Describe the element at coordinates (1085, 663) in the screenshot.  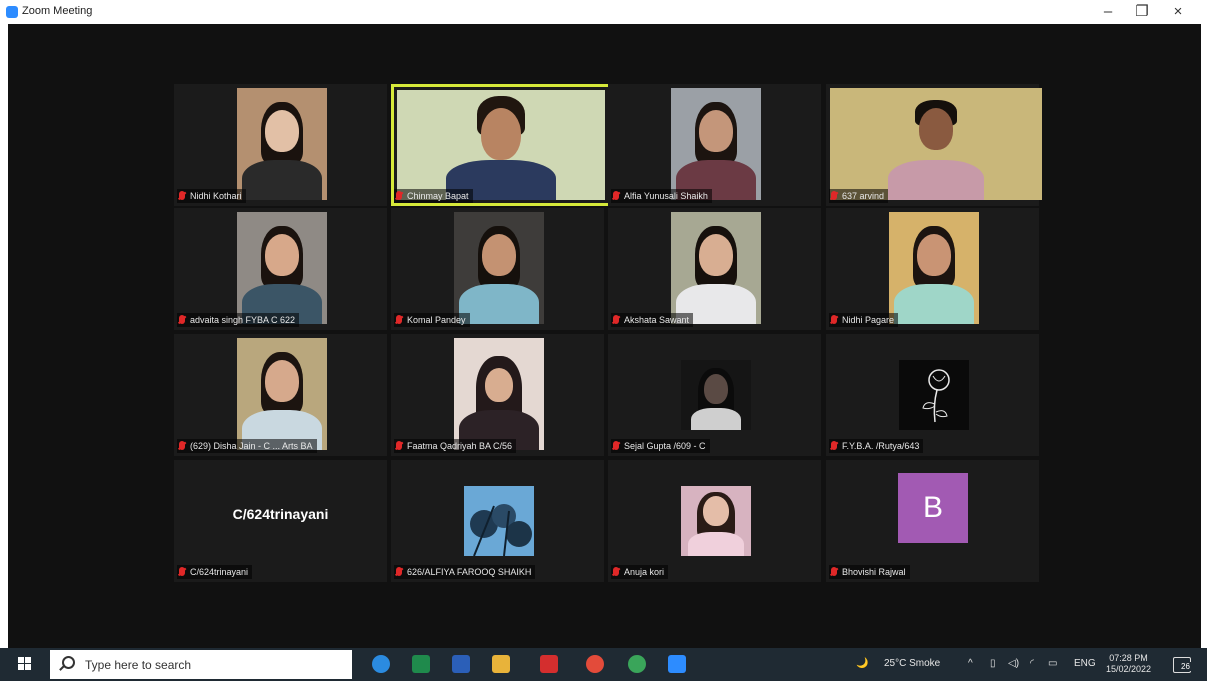
I see `language-indicator: ENG` at that location.